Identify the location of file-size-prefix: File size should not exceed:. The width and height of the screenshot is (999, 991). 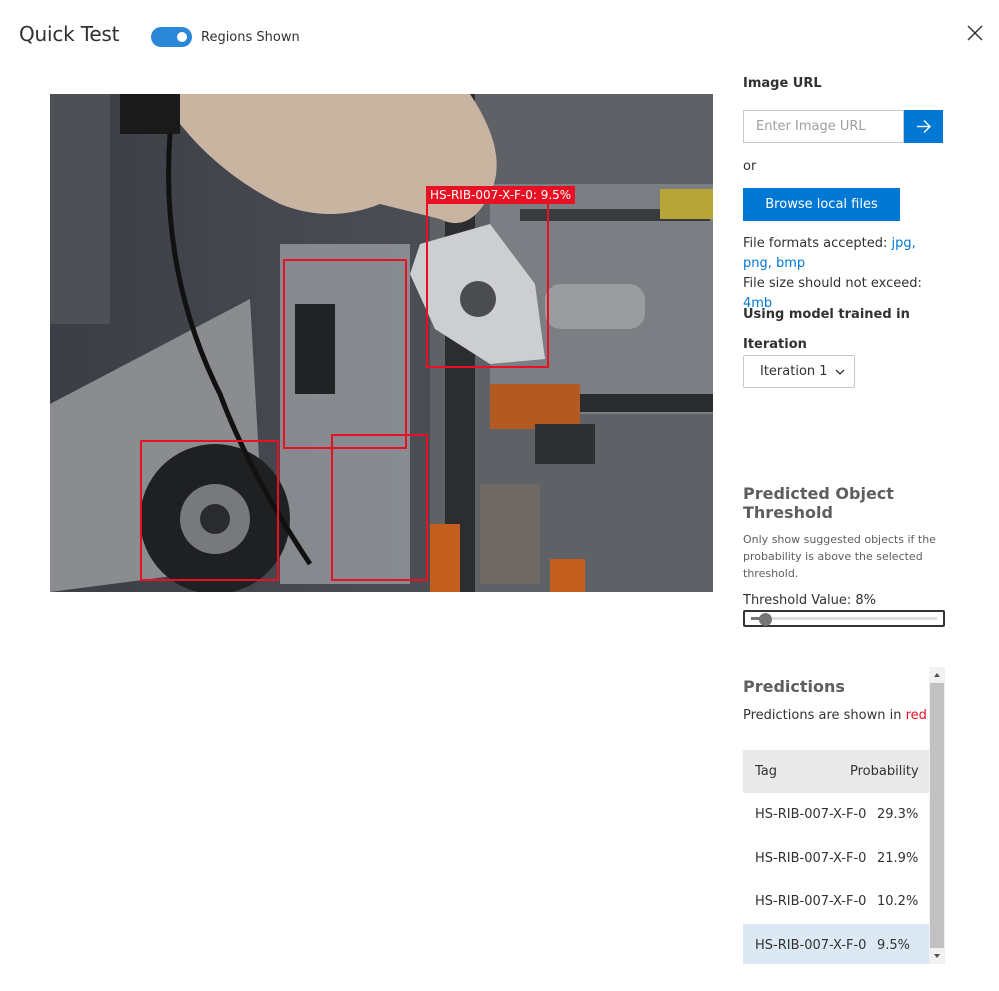
(832, 283).